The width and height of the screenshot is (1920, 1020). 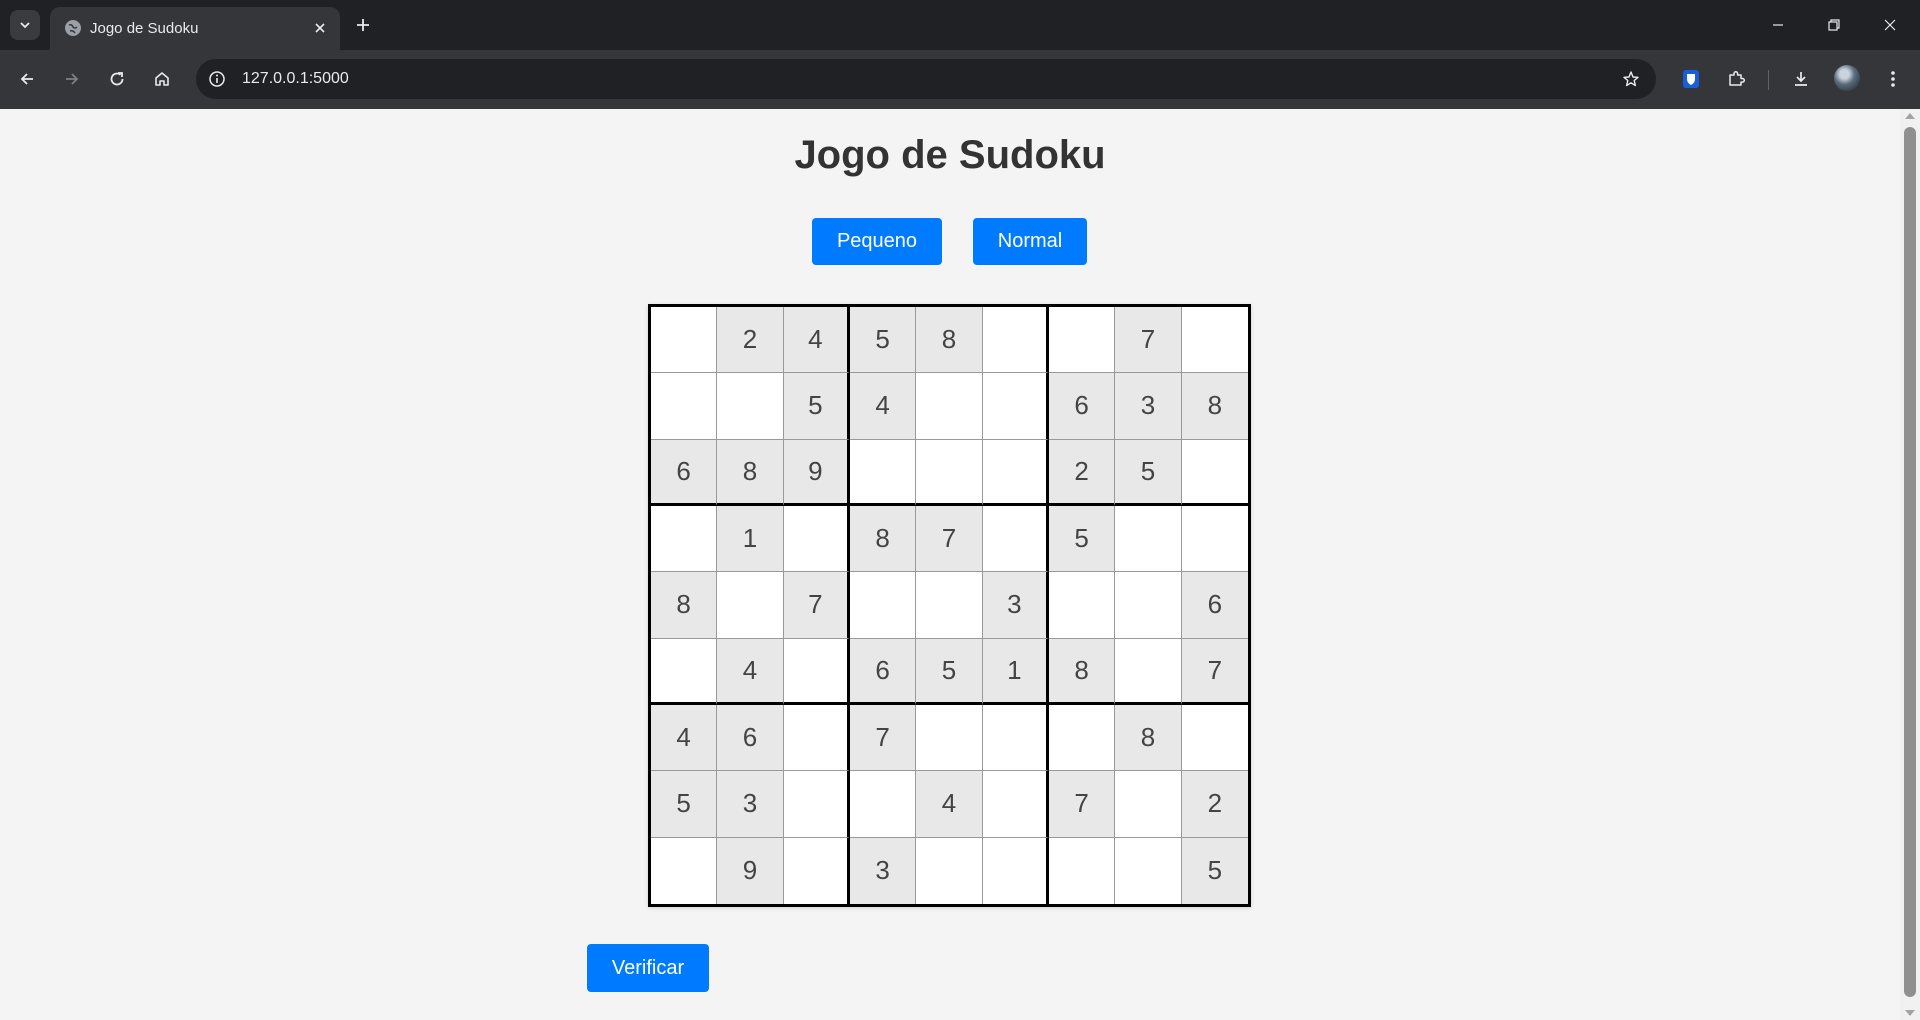 What do you see at coordinates (1148, 340) in the screenshot?
I see `sudoku-cell-r1-c8: 7` at bounding box center [1148, 340].